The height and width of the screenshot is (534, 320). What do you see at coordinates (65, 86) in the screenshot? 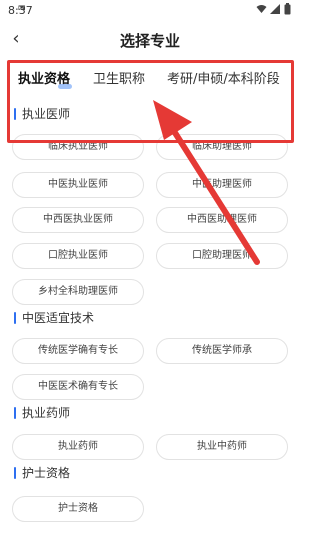
I see `active-tab-indicator` at bounding box center [65, 86].